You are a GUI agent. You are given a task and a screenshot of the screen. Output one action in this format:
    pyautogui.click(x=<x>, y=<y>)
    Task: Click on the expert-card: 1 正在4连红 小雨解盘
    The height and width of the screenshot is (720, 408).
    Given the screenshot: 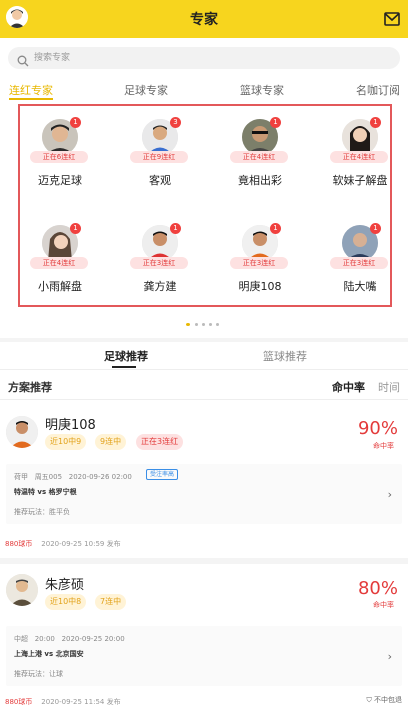 What is the action you would take?
    pyautogui.click(x=60, y=257)
    